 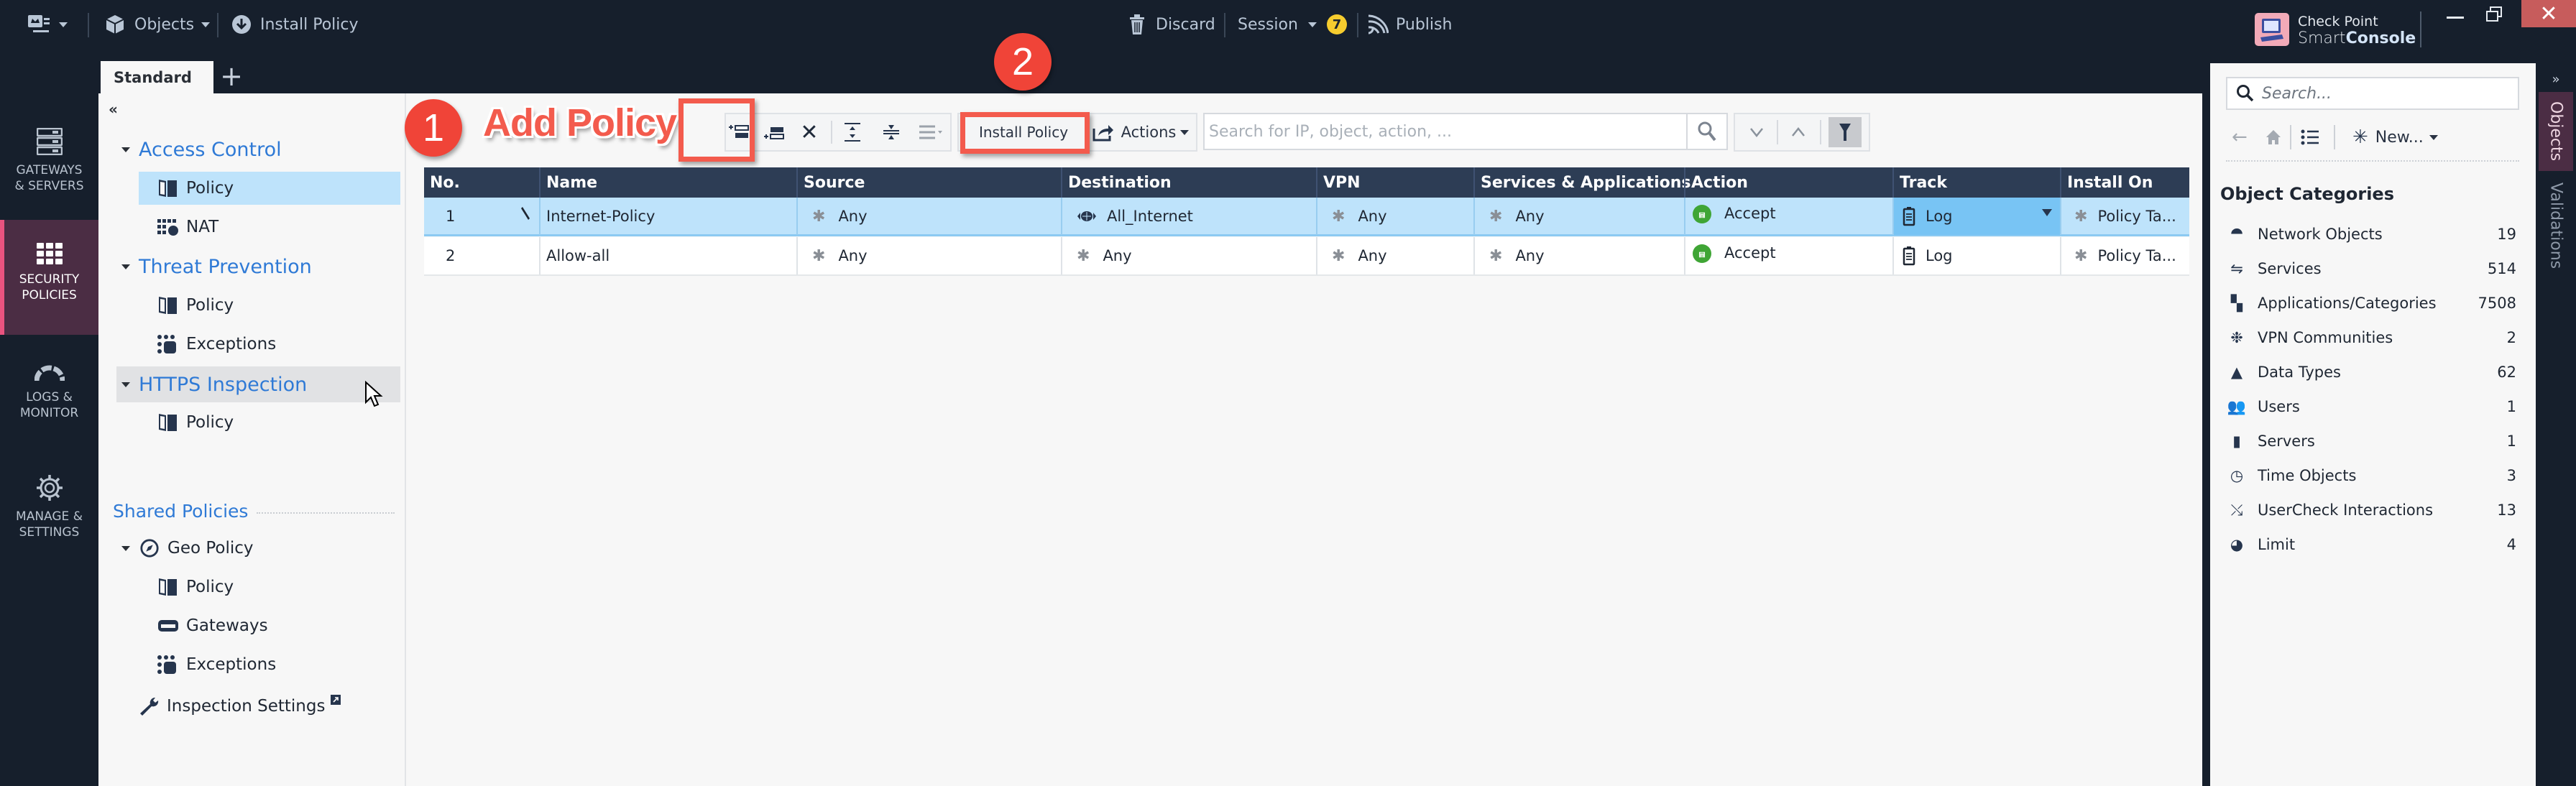 I want to click on list-view-button, so click(x=2310, y=137).